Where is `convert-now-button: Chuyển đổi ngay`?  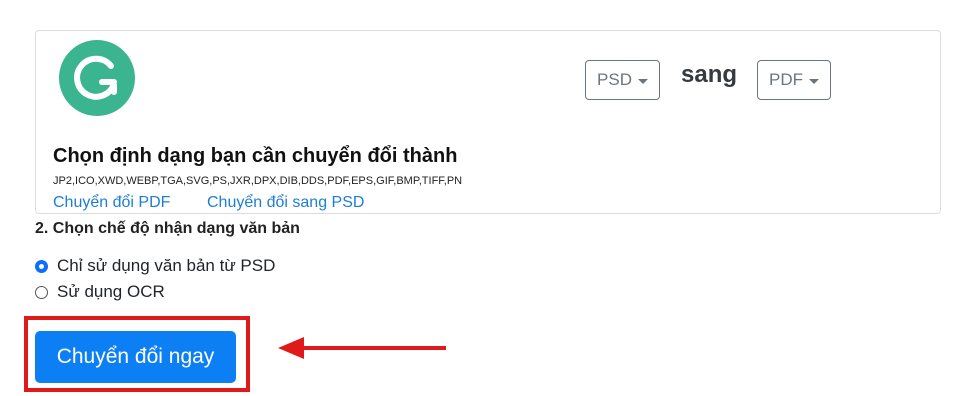
convert-now-button: Chuyển đổi ngay is located at coordinates (135, 357).